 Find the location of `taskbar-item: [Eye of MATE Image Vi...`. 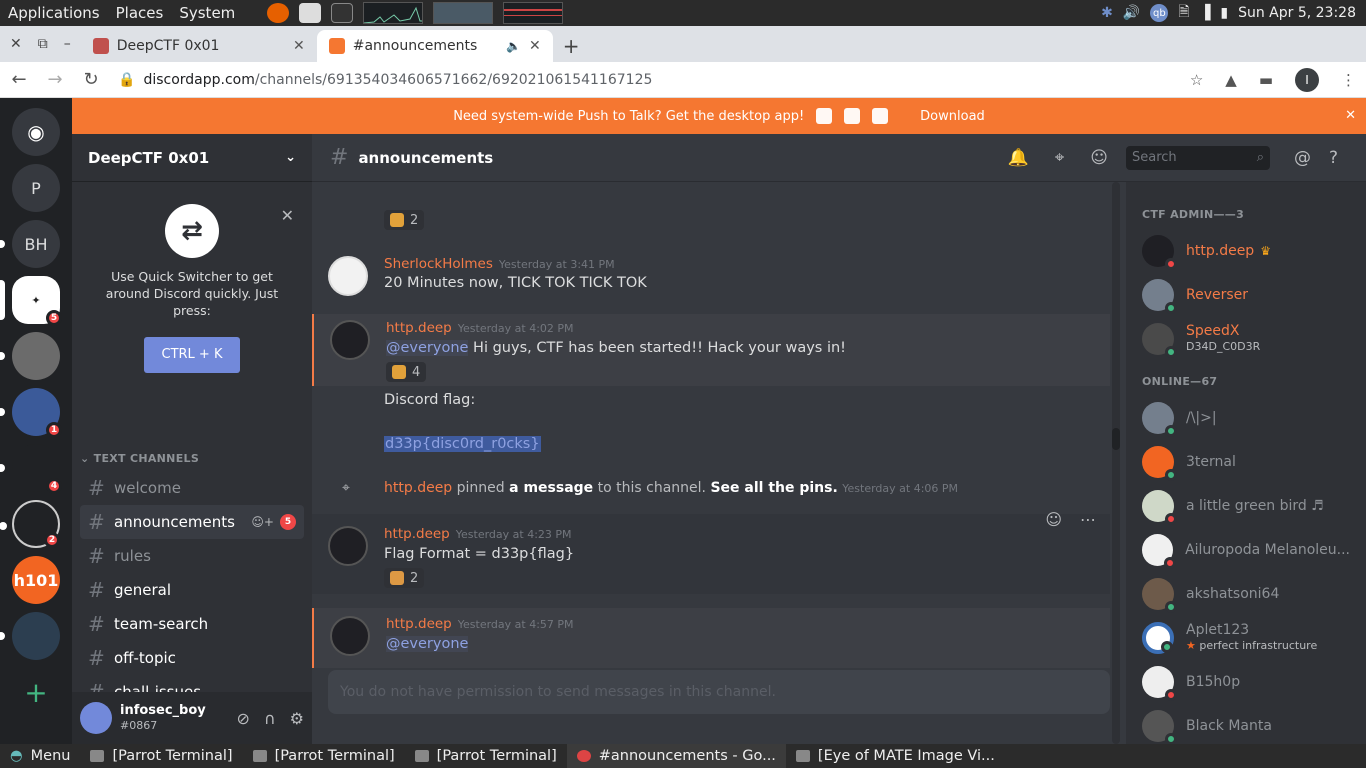

taskbar-item: [Eye of MATE Image Vi... is located at coordinates (895, 756).